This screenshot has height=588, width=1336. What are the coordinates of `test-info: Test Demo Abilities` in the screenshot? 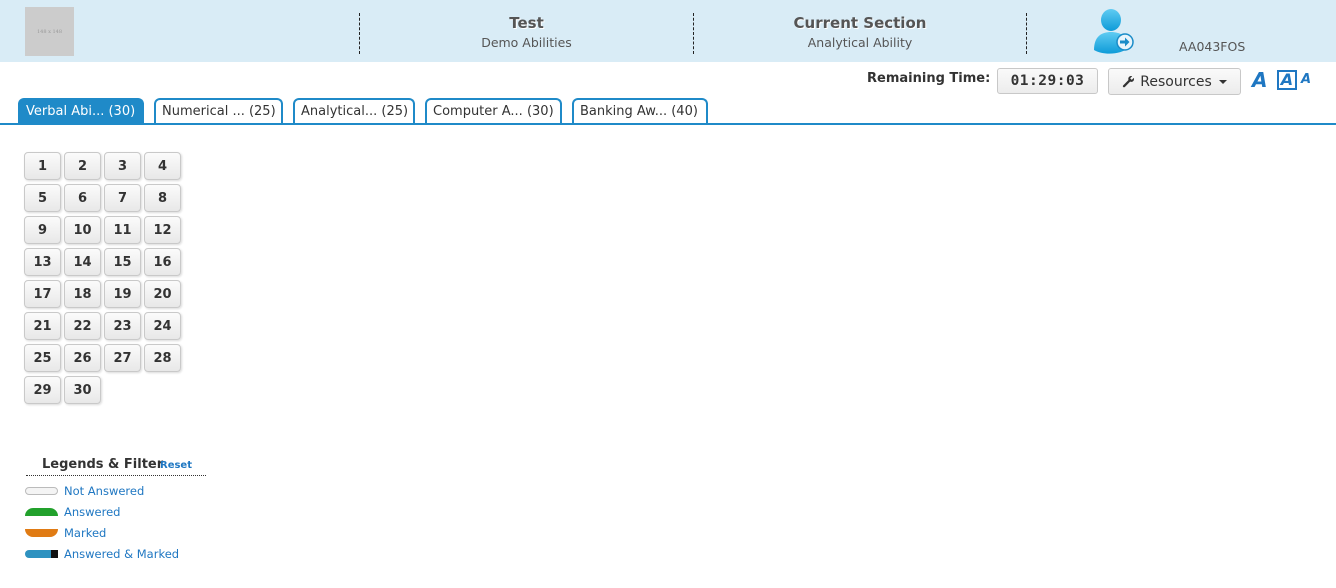 It's located at (526, 32).